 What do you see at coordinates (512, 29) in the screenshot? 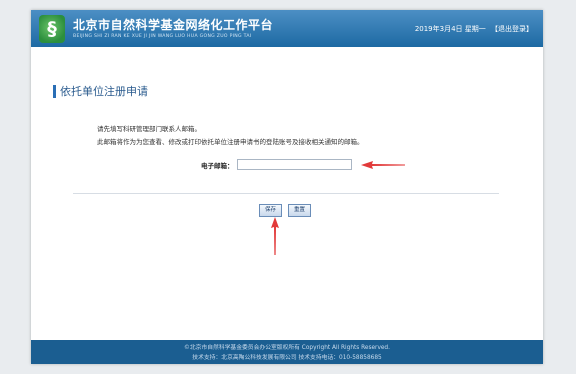
I see `logout-link: 【退出登录】` at bounding box center [512, 29].